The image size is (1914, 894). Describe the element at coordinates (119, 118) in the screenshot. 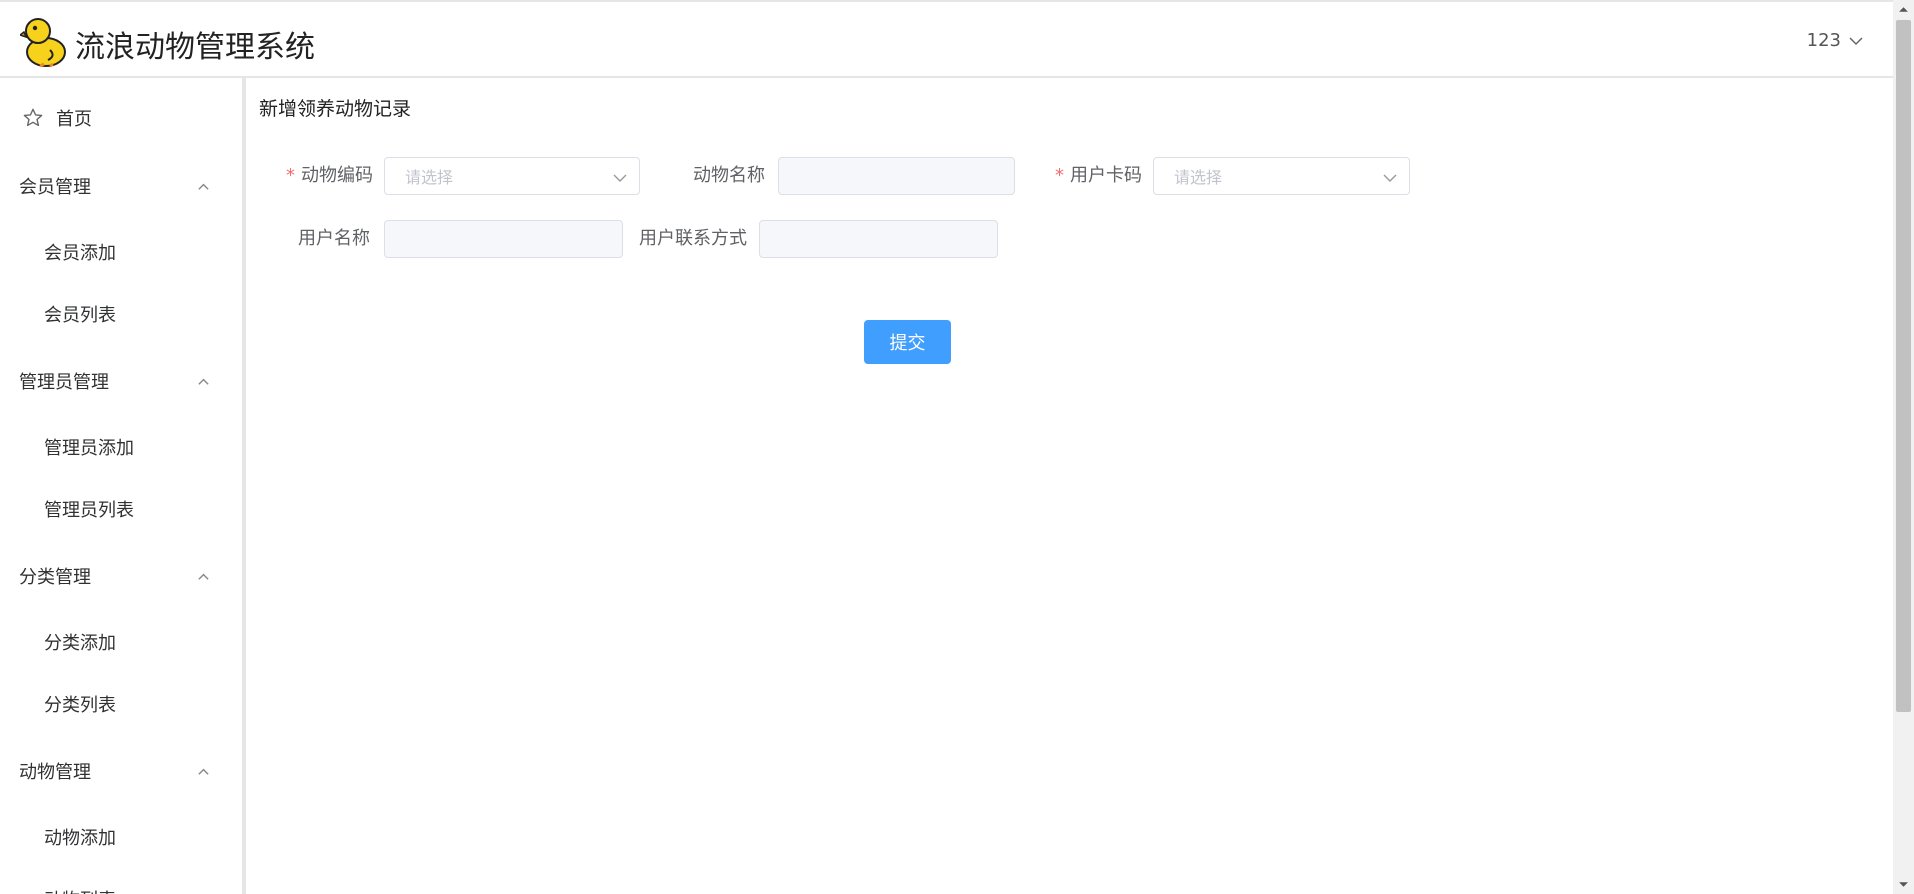

I see `sidebar-item-home: 首页` at that location.